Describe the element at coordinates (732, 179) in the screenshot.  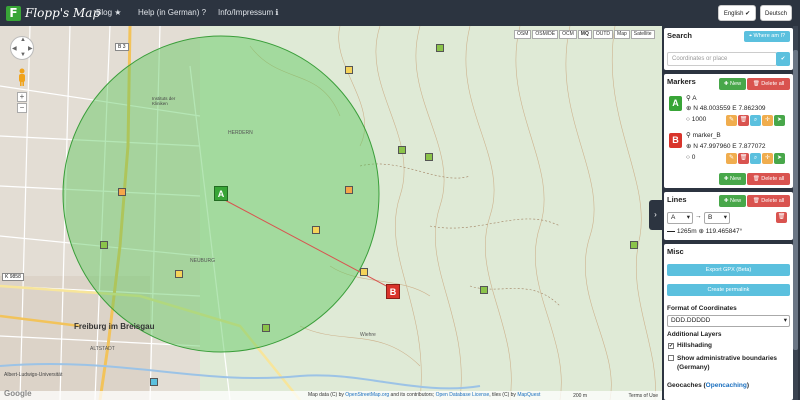
I see `markers-new-button-bottom: ✚ New` at that location.